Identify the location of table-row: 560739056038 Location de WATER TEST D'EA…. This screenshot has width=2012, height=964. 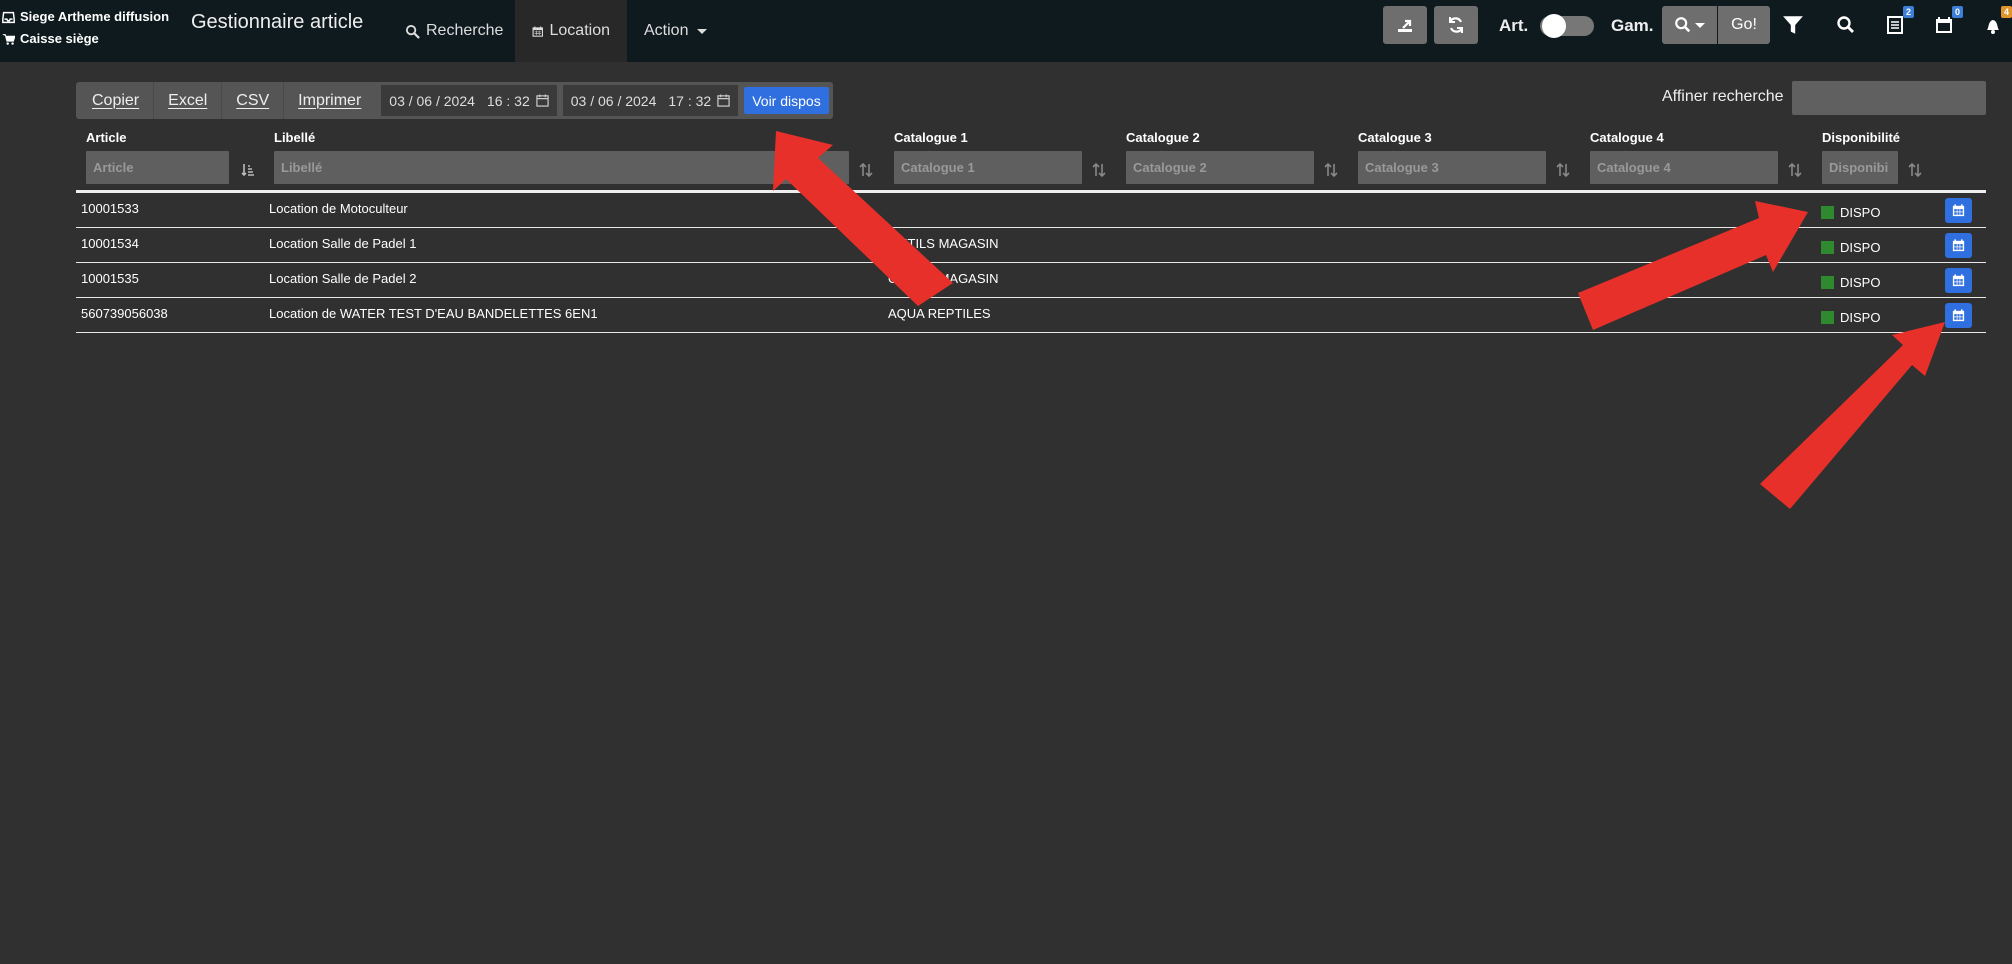
(1031, 315).